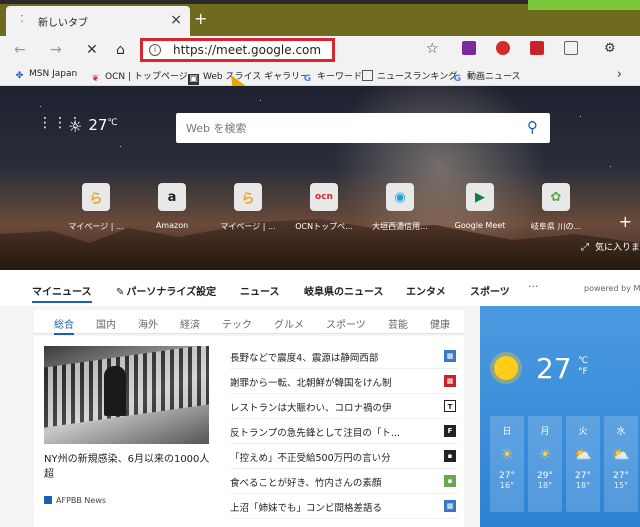  I want to click on main-story-source: AFPBB News, so click(75, 500).